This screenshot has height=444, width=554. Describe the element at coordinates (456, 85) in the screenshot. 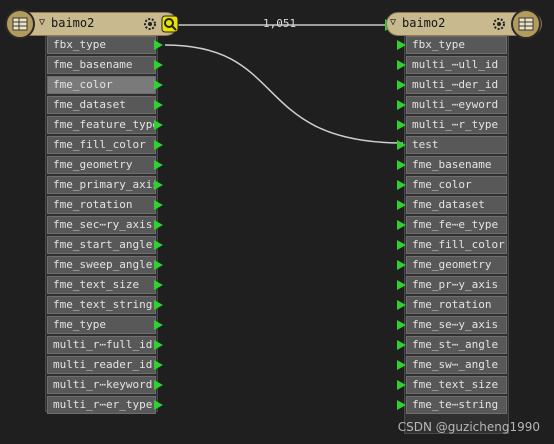

I see `attribute-row: multi_⋯der_id` at that location.